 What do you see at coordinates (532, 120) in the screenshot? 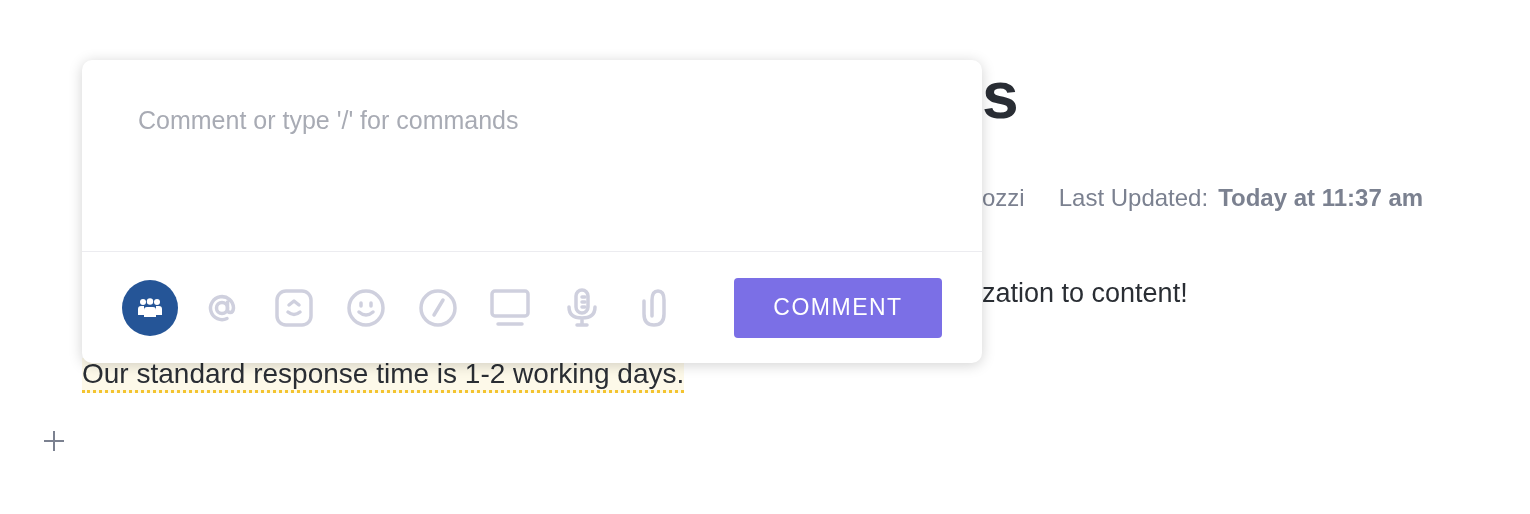
I see `comment-field: Comment or type '/' for commands` at bounding box center [532, 120].